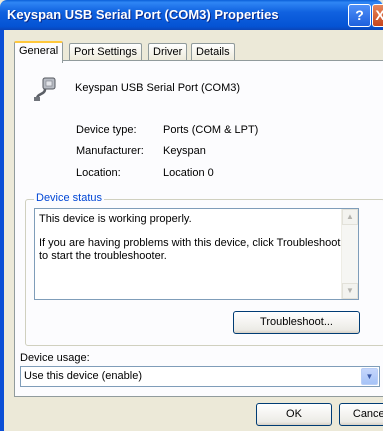 The height and width of the screenshot is (431, 383). Describe the element at coordinates (350, 291) in the screenshot. I see `scroll-down-arrow-icon: ▼` at that location.